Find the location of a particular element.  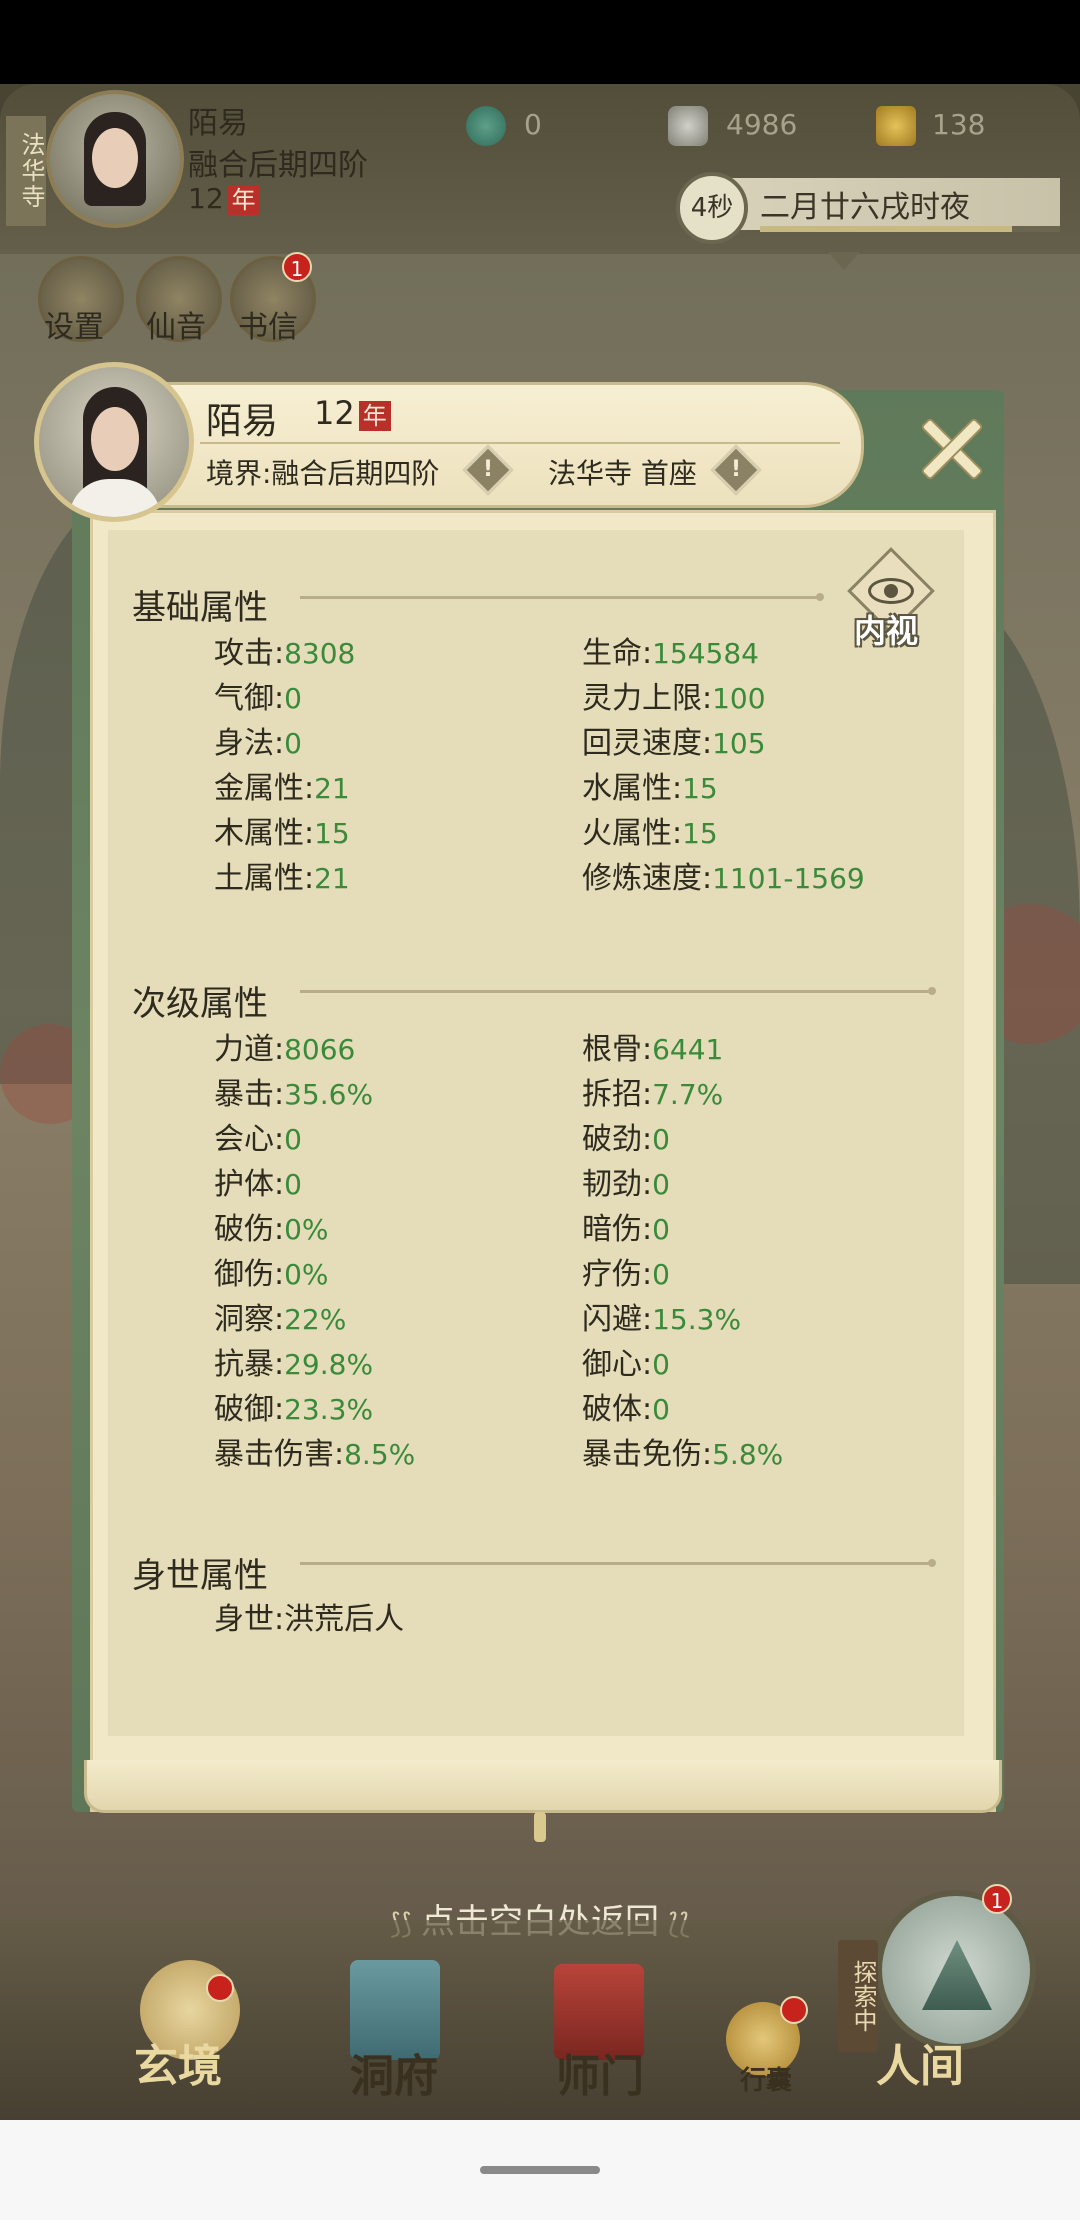

stat-item: 暴击:35.6% is located at coordinates (294, 1094).